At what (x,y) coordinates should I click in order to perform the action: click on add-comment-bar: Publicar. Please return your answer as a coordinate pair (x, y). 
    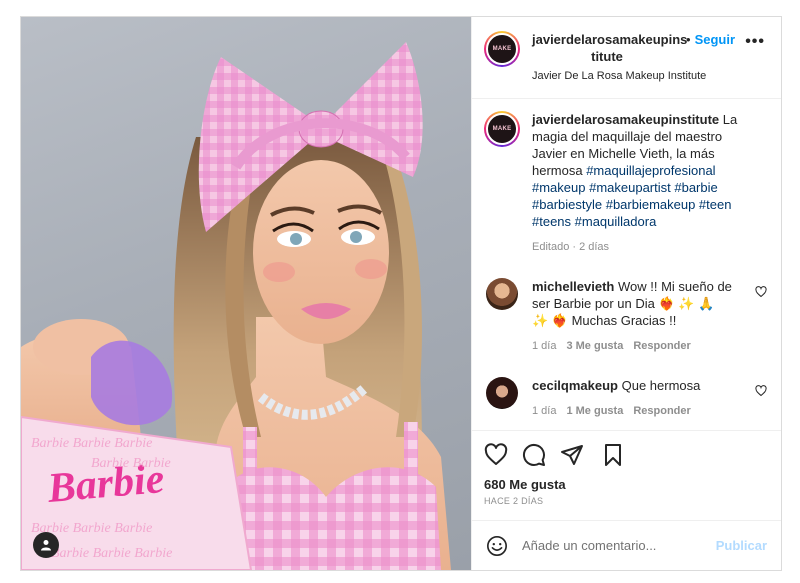
    Looking at the image, I should click on (626, 545).